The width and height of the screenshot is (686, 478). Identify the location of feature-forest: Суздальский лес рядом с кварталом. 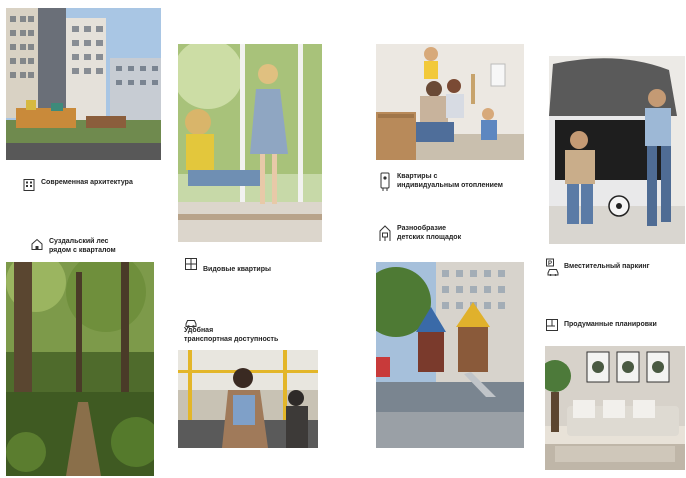
(73, 246).